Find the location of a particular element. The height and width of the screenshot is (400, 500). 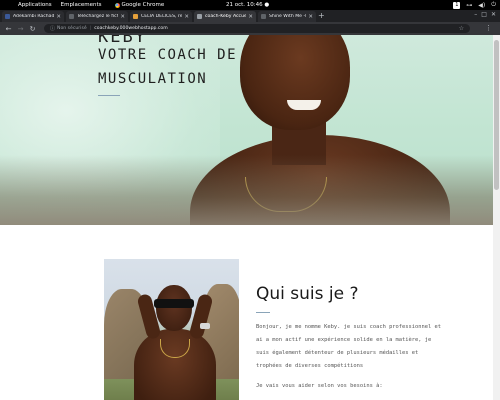

new-tab-icon: + is located at coordinates (321, 15).